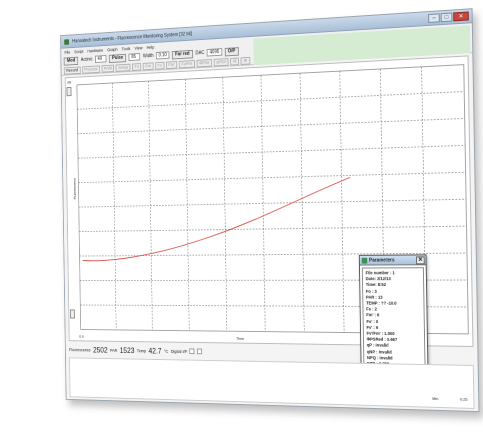 The image size is (483, 432). Describe the element at coordinates (200, 53) in the screenshot. I see `dac-label: DAC` at that location.